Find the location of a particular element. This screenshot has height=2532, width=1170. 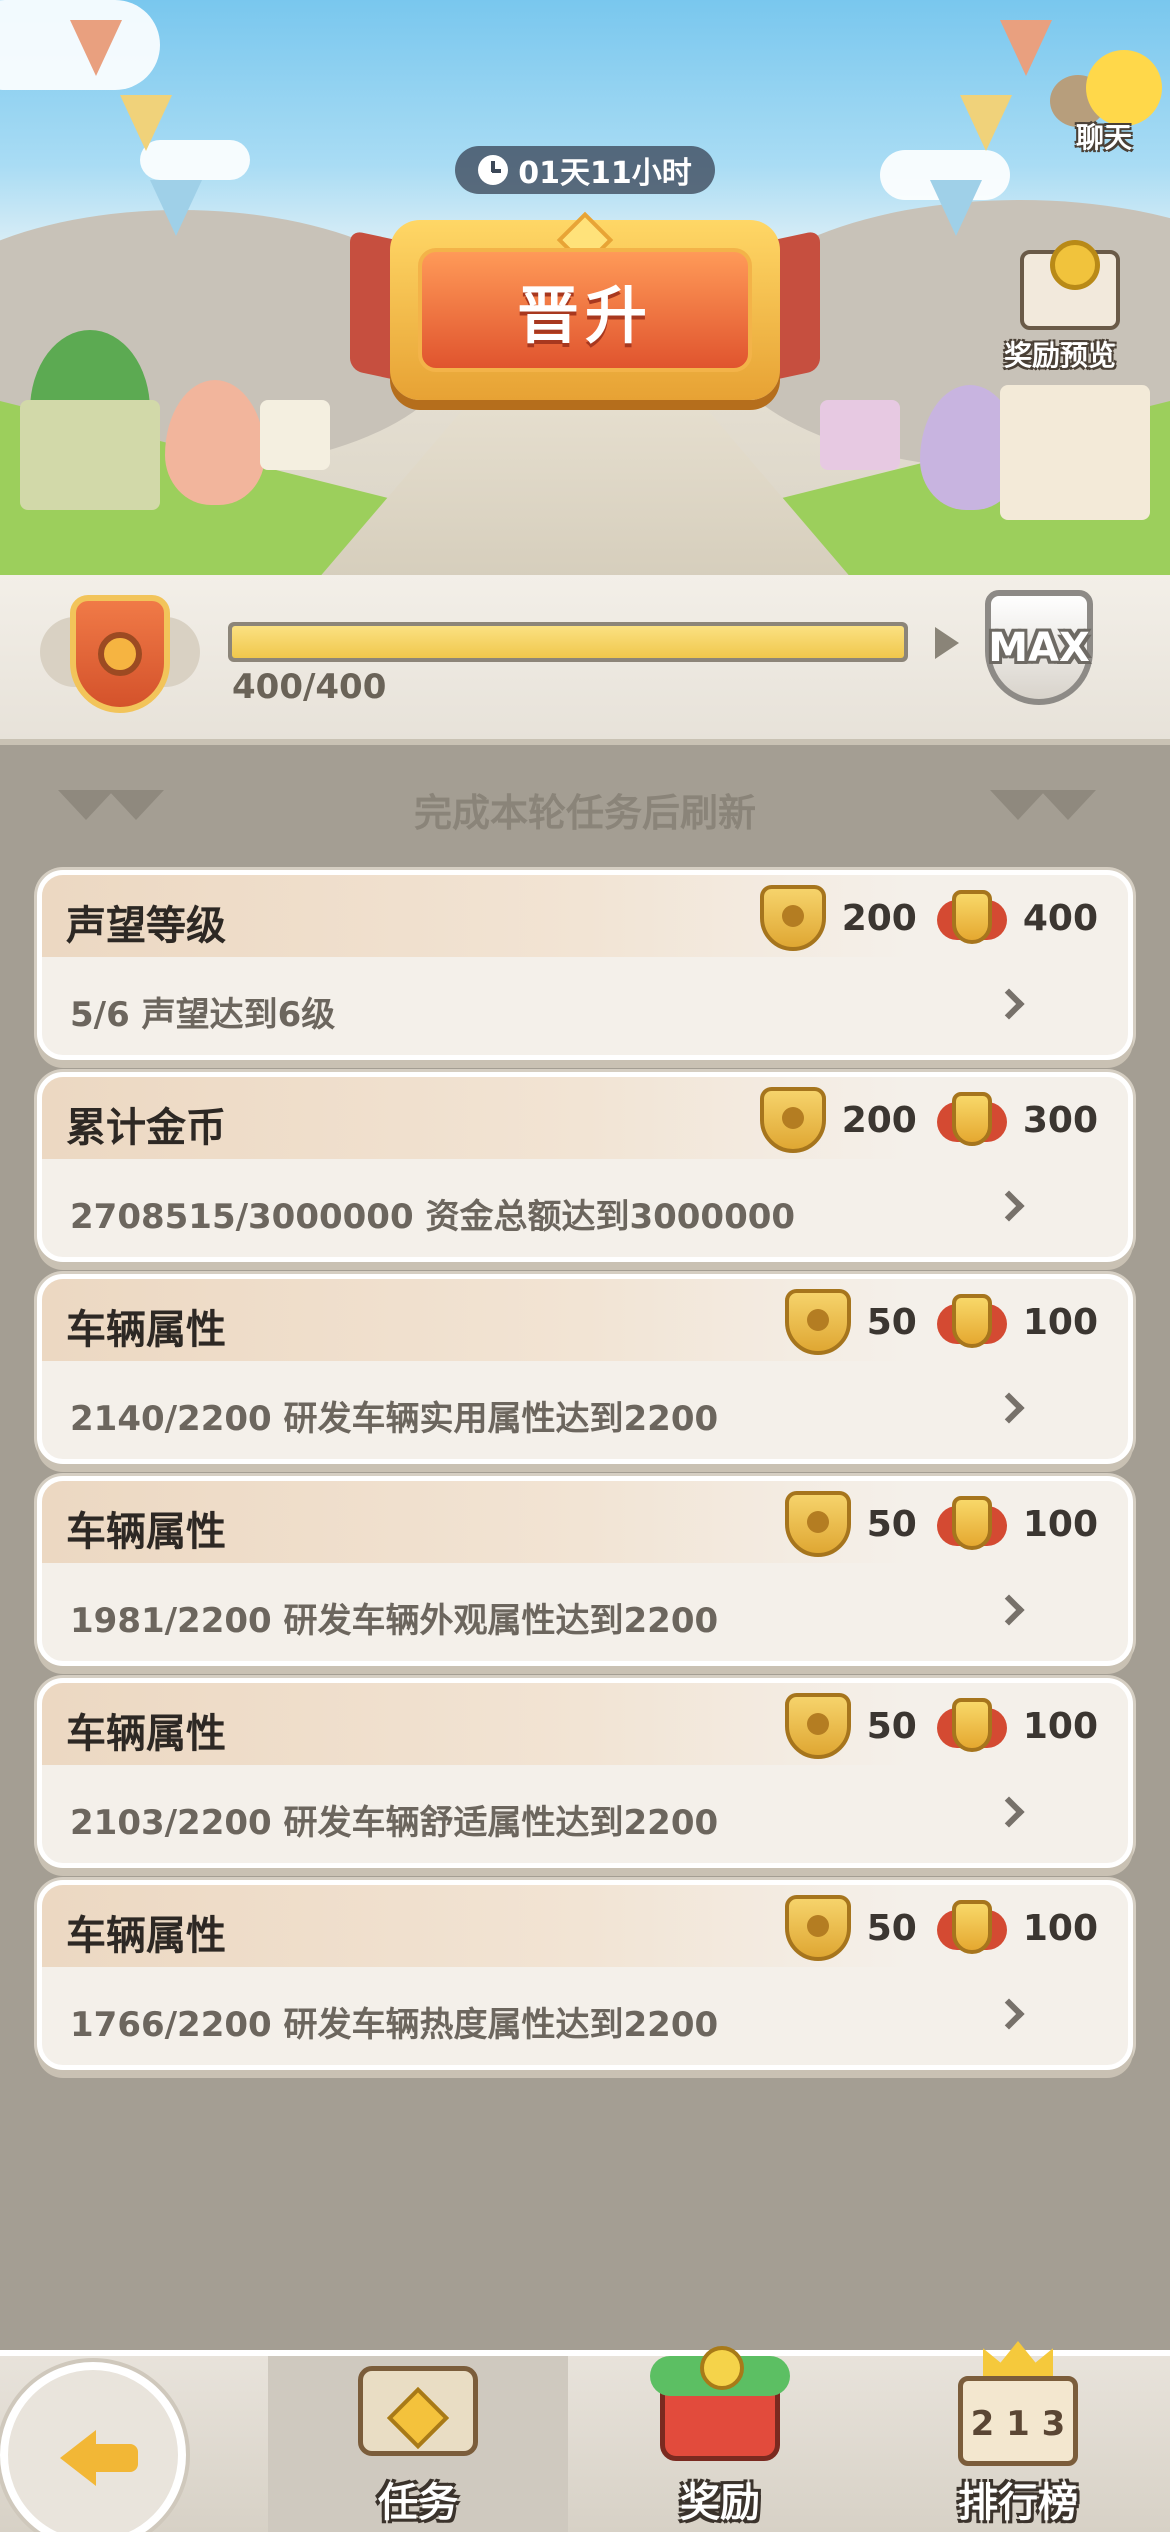

reward-preview-label: 奖励预览 is located at coordinates (1060, 355).